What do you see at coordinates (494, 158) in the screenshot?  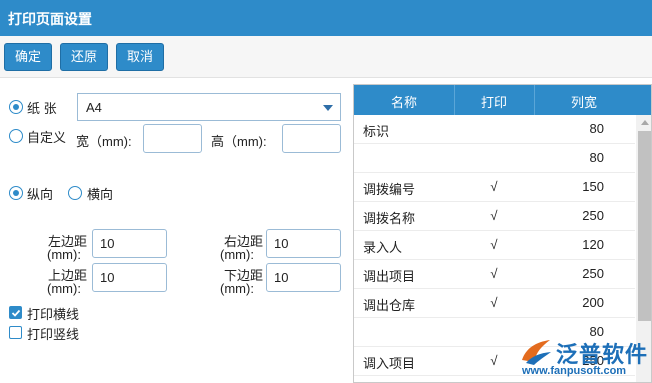 I see `table-row: 80` at bounding box center [494, 158].